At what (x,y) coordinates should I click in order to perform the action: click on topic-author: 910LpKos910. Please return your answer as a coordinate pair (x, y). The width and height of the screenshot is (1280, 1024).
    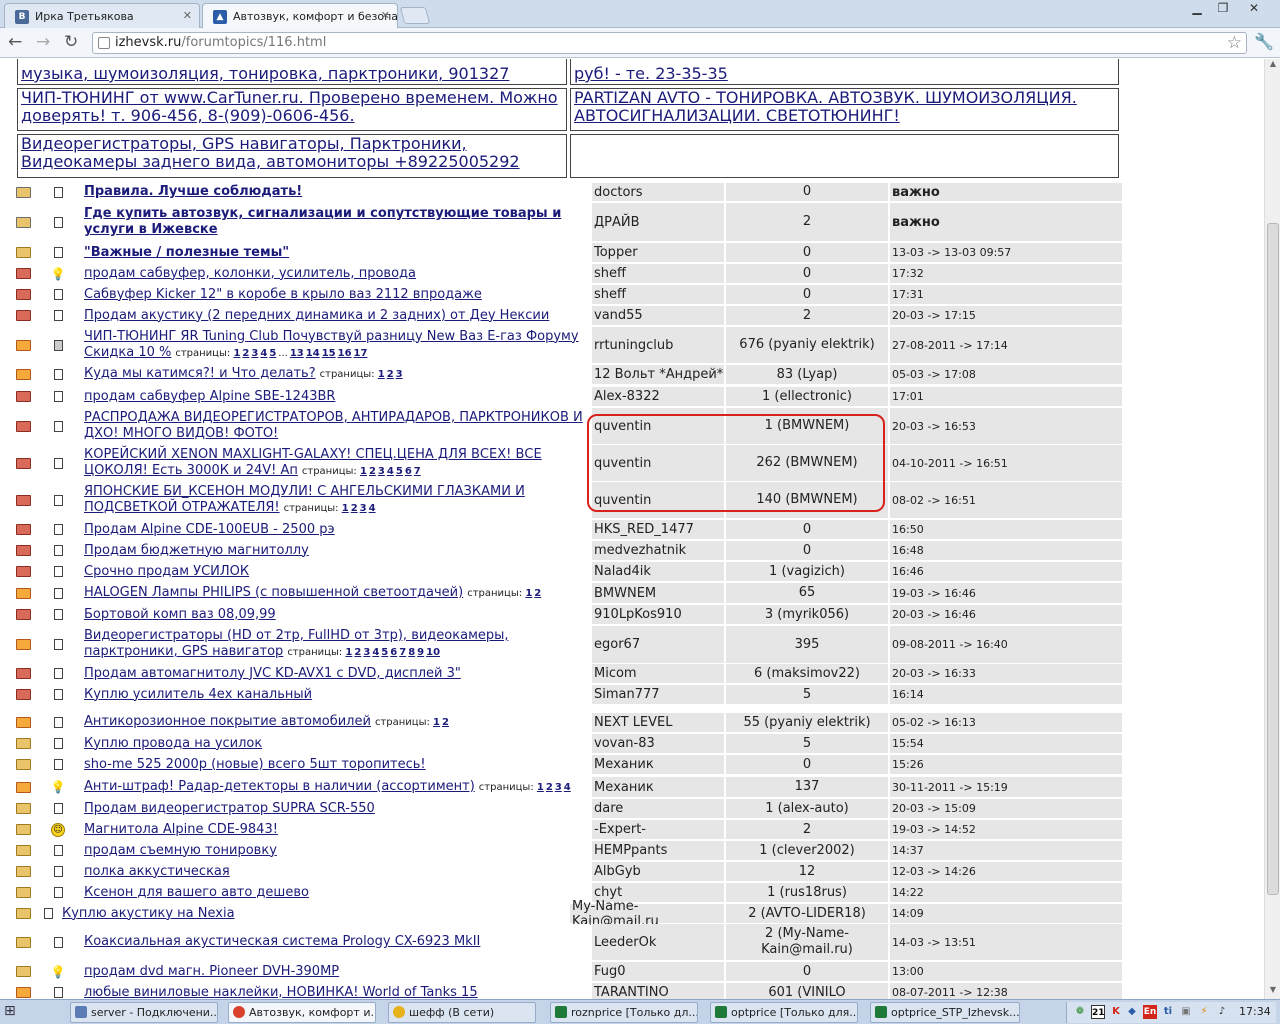
    Looking at the image, I should click on (658, 614).